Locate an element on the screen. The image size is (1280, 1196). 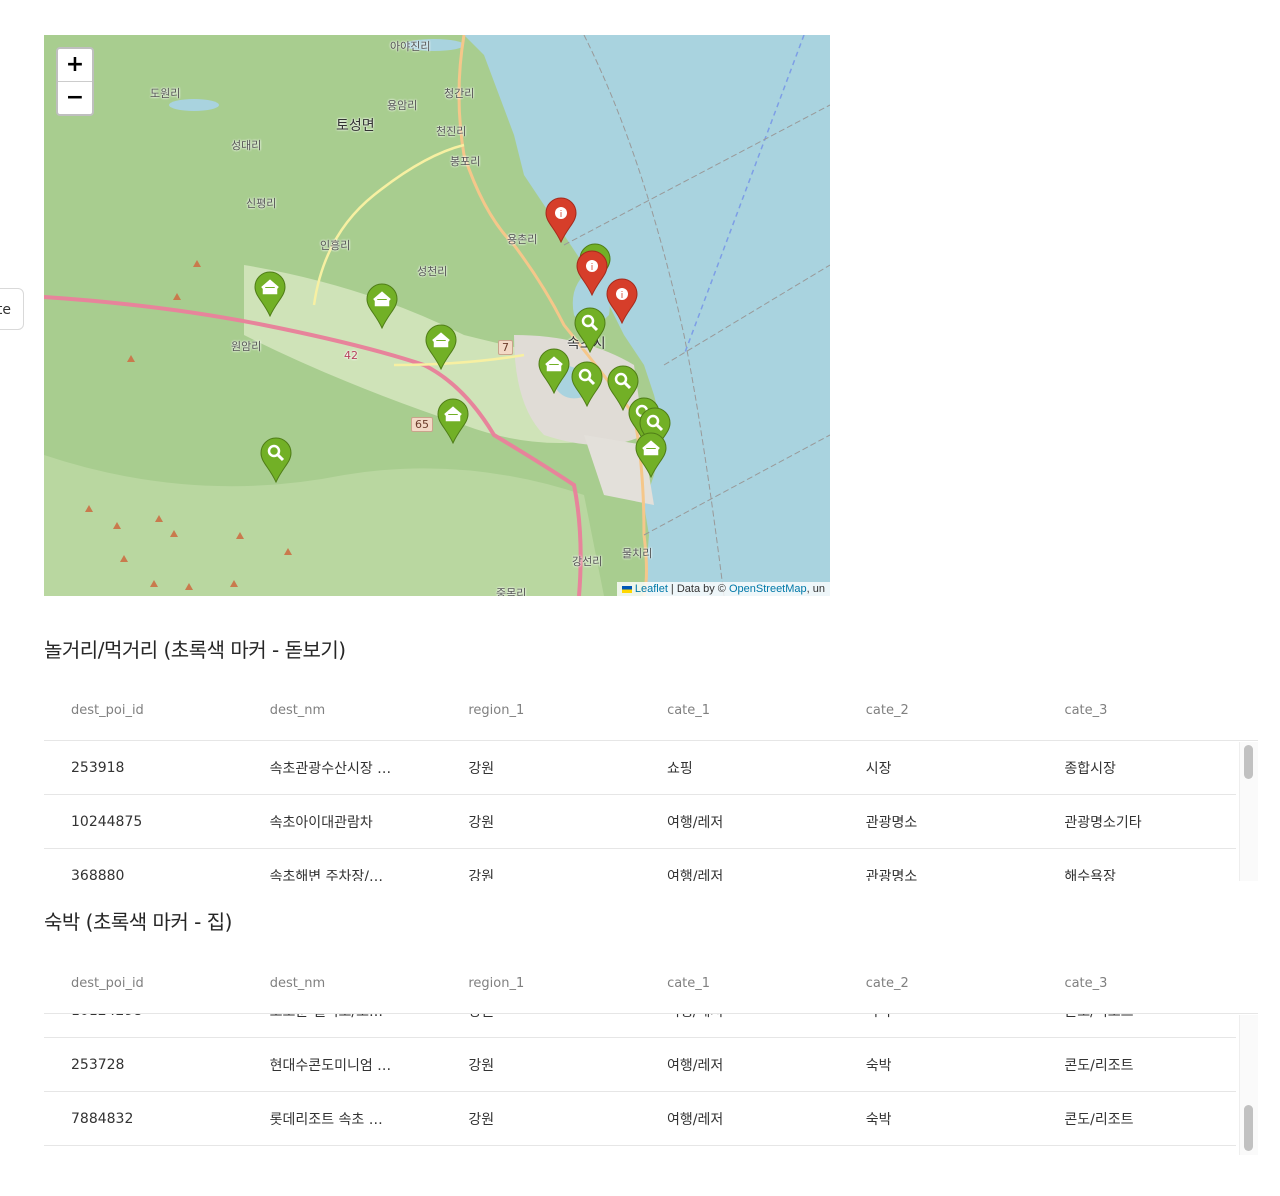
cell-dest-name: 속초해변 주차장/속초해수욕장 is located at coordinates (355, 875).